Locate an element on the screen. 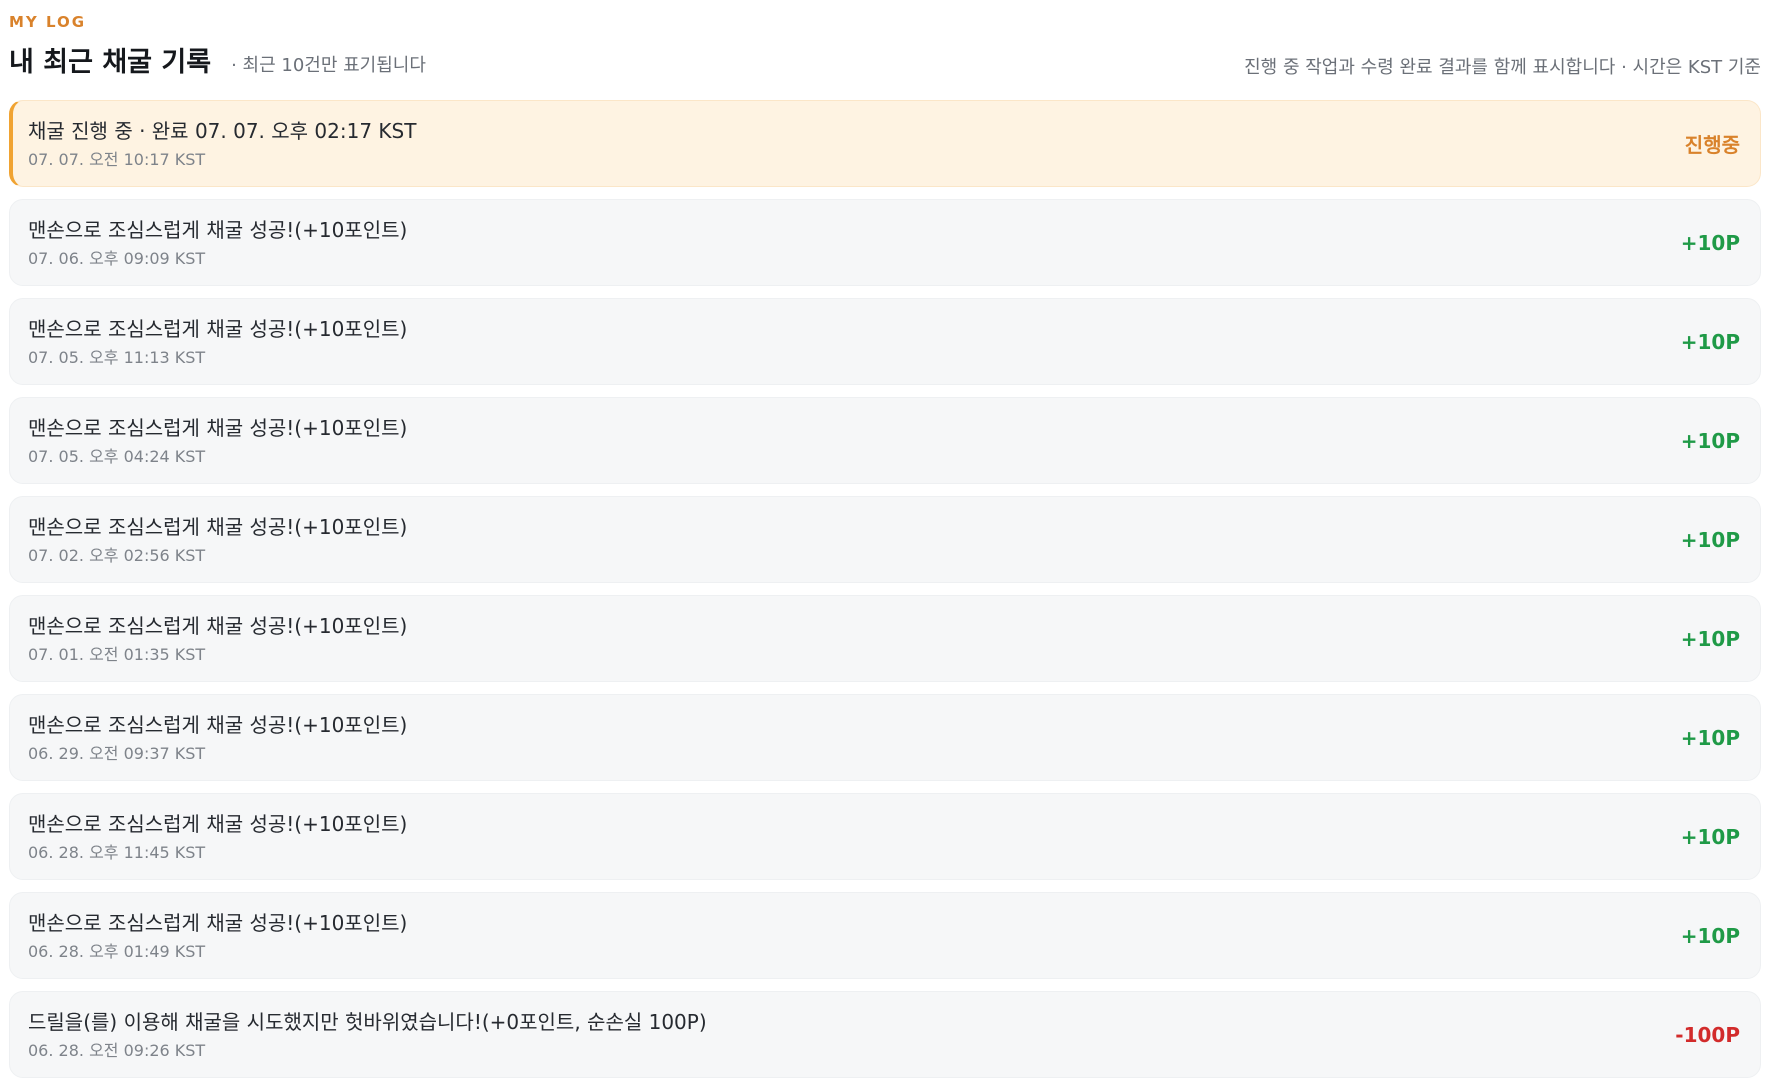 The width and height of the screenshot is (1773, 1089). header-left: 내 최근 채굴 기록 · 최근 10건만 표기됩니다 is located at coordinates (217, 64).